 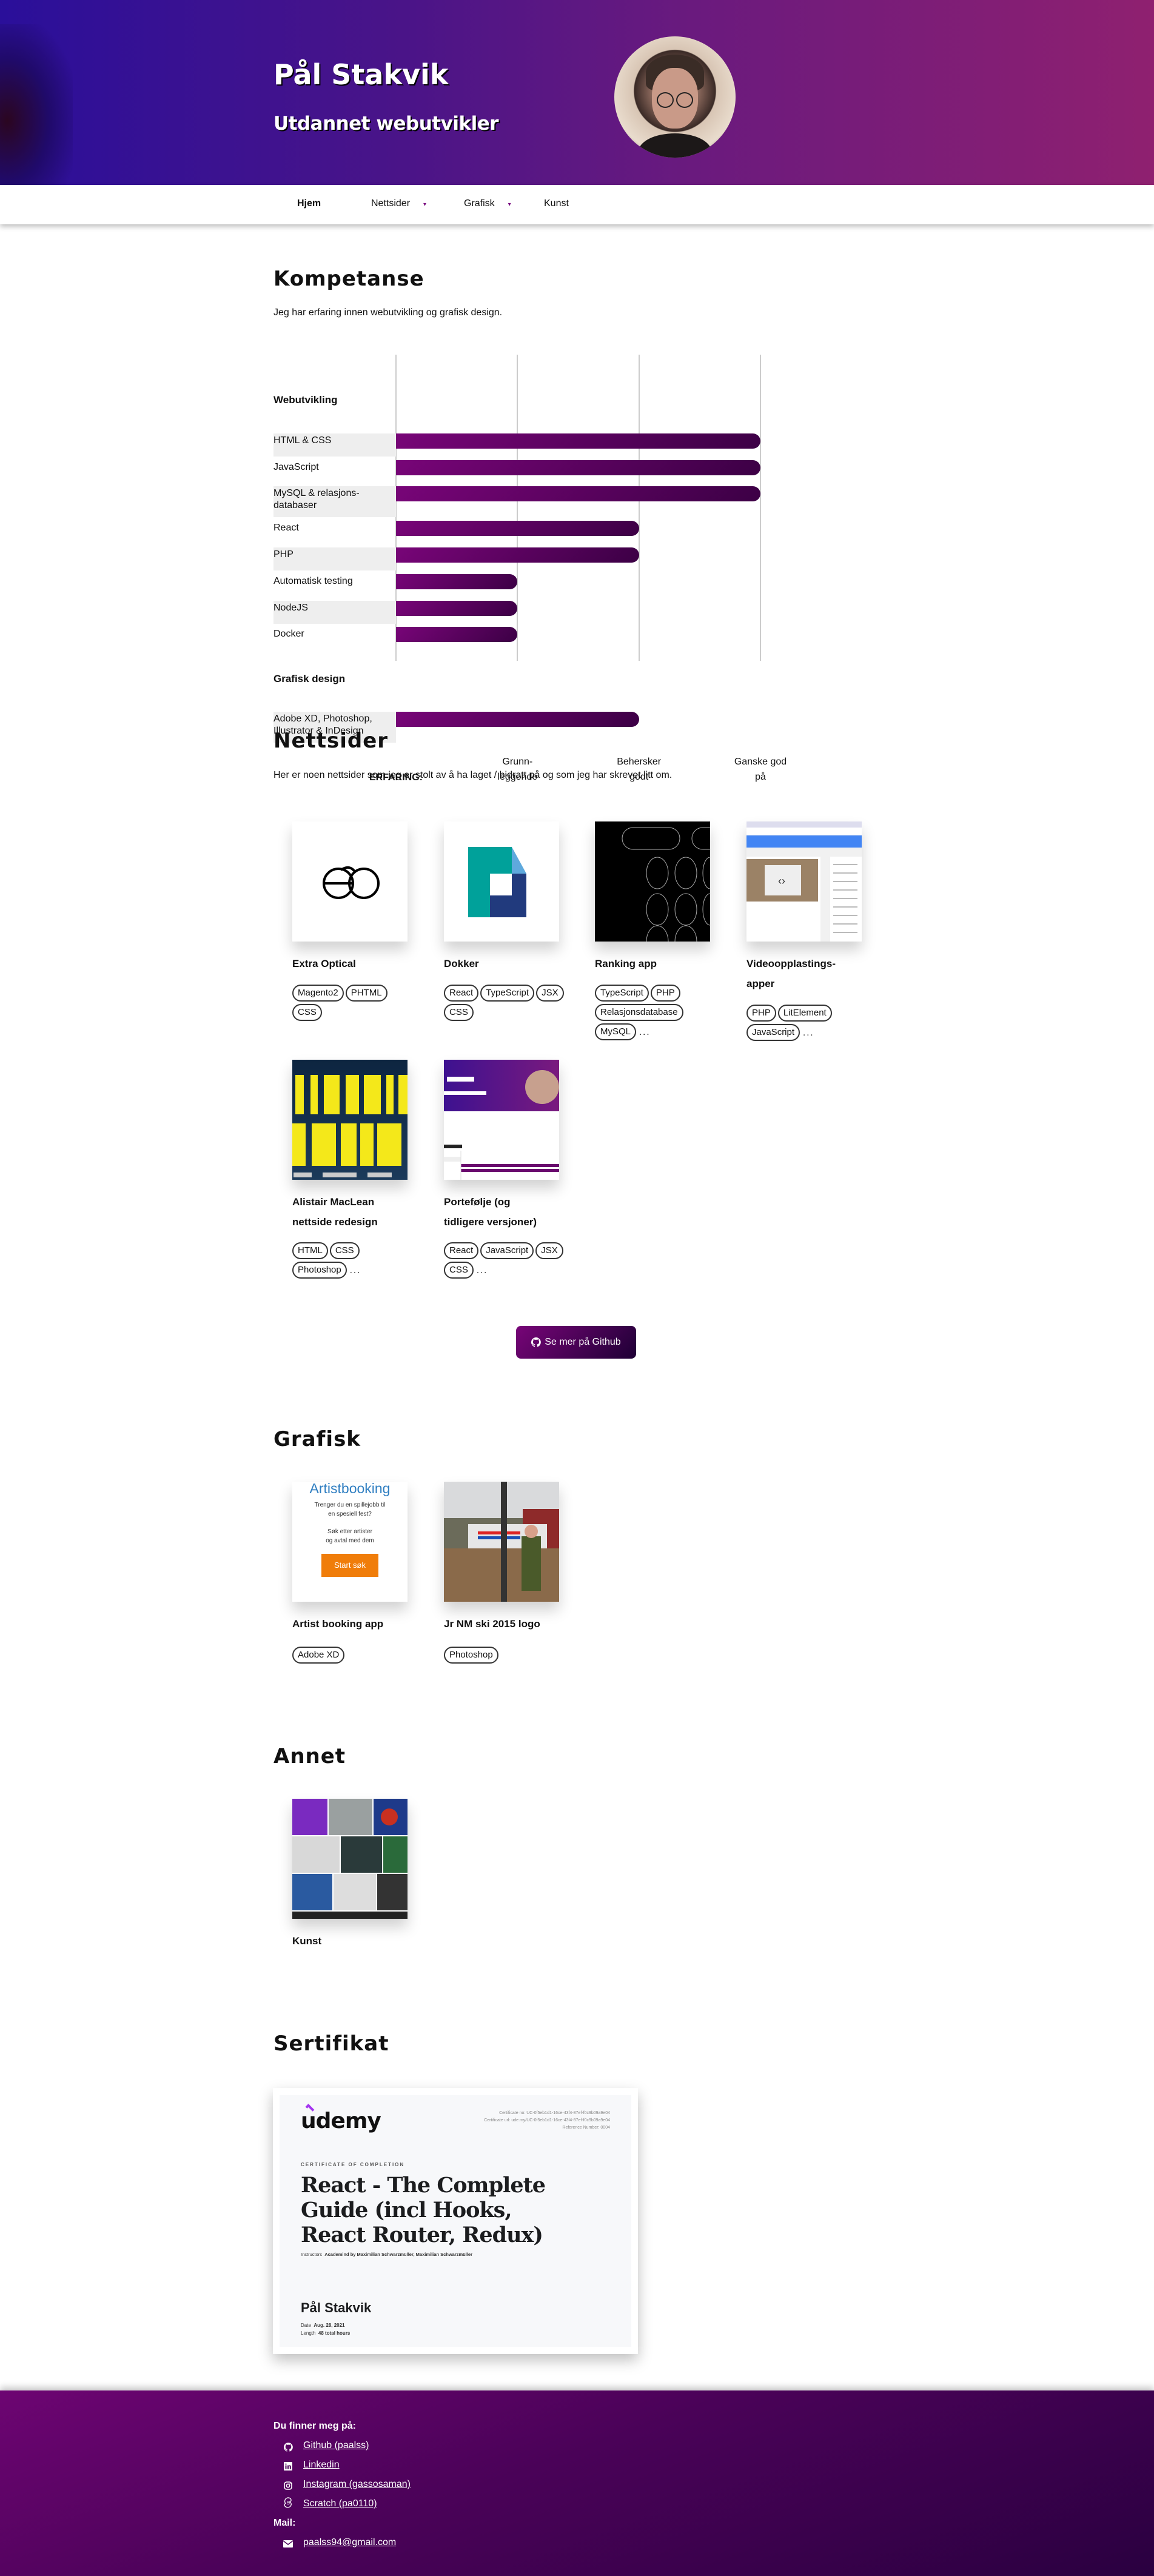 I want to click on github-more-button: Se mer på Github, so click(x=576, y=1342).